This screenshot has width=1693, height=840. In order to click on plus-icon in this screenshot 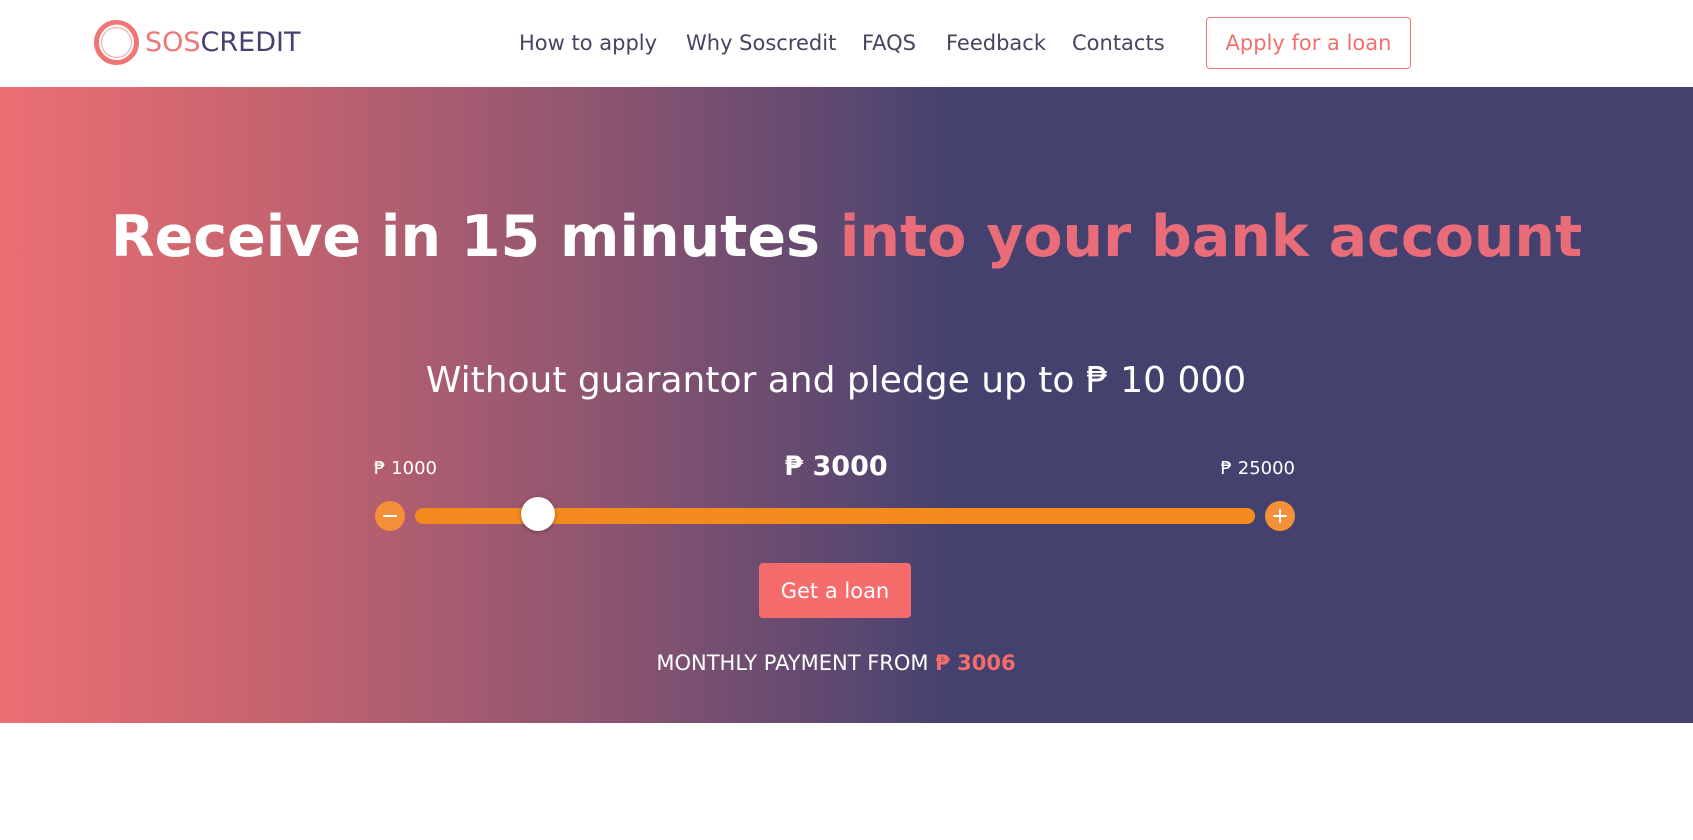, I will do `click(1280, 516)`.